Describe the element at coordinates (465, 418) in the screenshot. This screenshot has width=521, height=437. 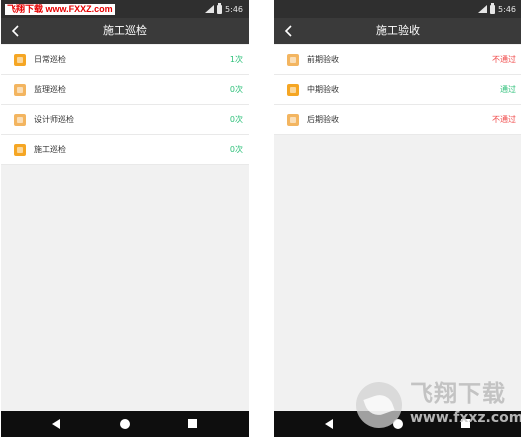
I see `brand-url: www.fxxz.com` at that location.